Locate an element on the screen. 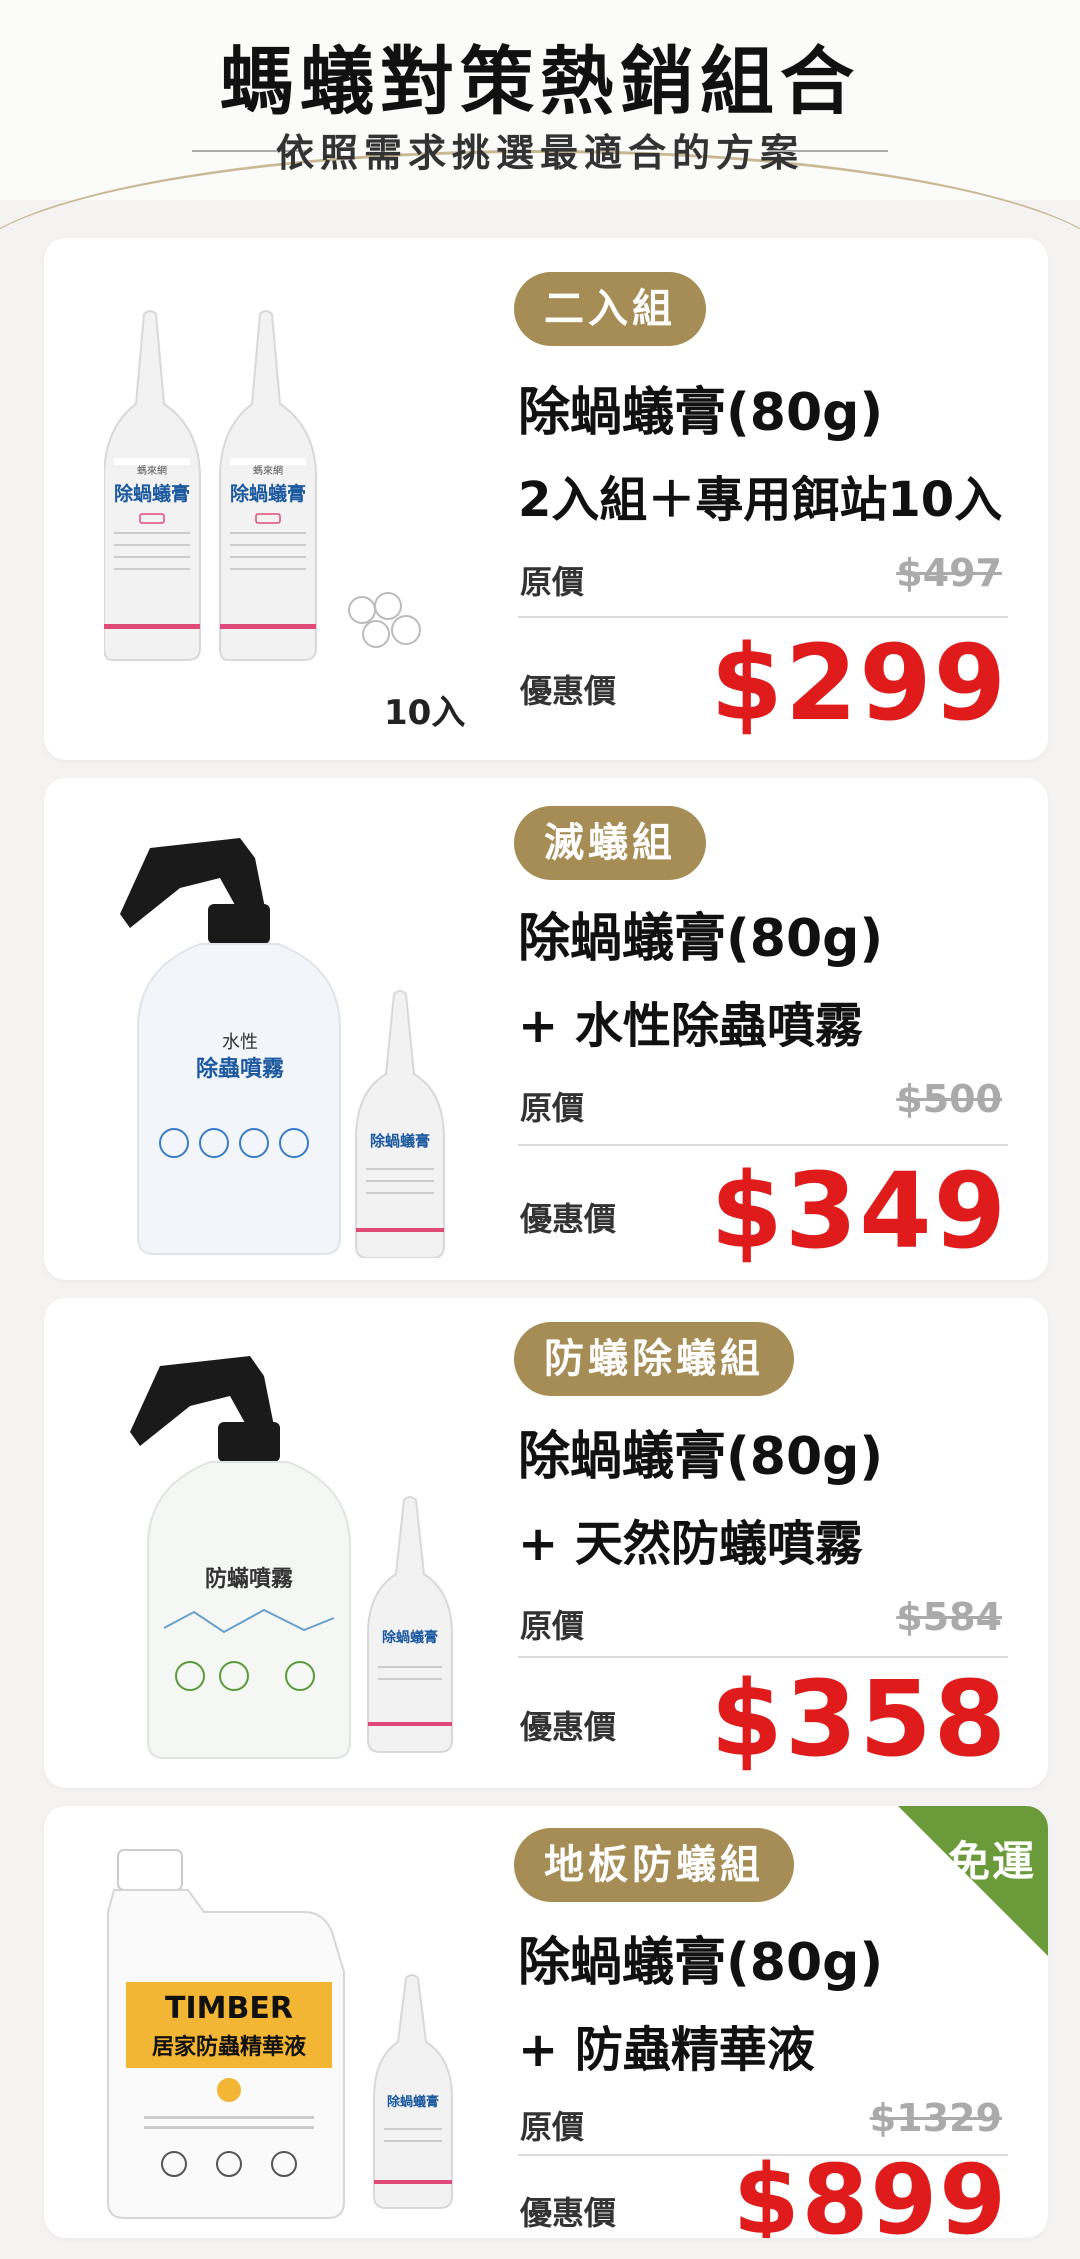  bundle-name-line2: + 天然防蟻噴霧 is located at coordinates (690, 1544).